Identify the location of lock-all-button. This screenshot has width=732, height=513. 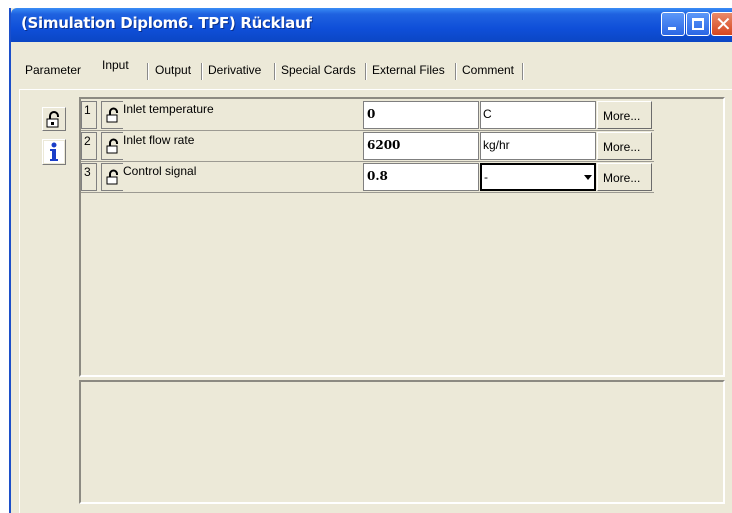
(54, 119).